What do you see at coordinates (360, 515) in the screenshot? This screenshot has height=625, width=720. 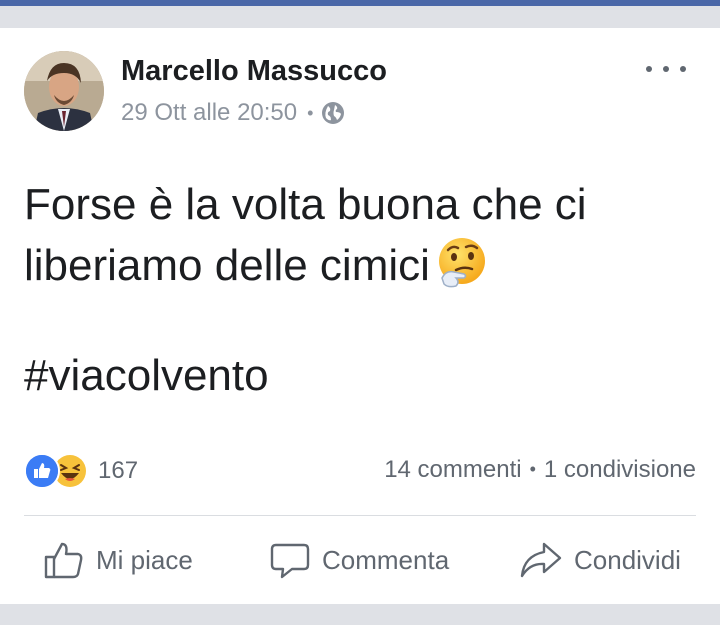 I see `divider` at bounding box center [360, 515].